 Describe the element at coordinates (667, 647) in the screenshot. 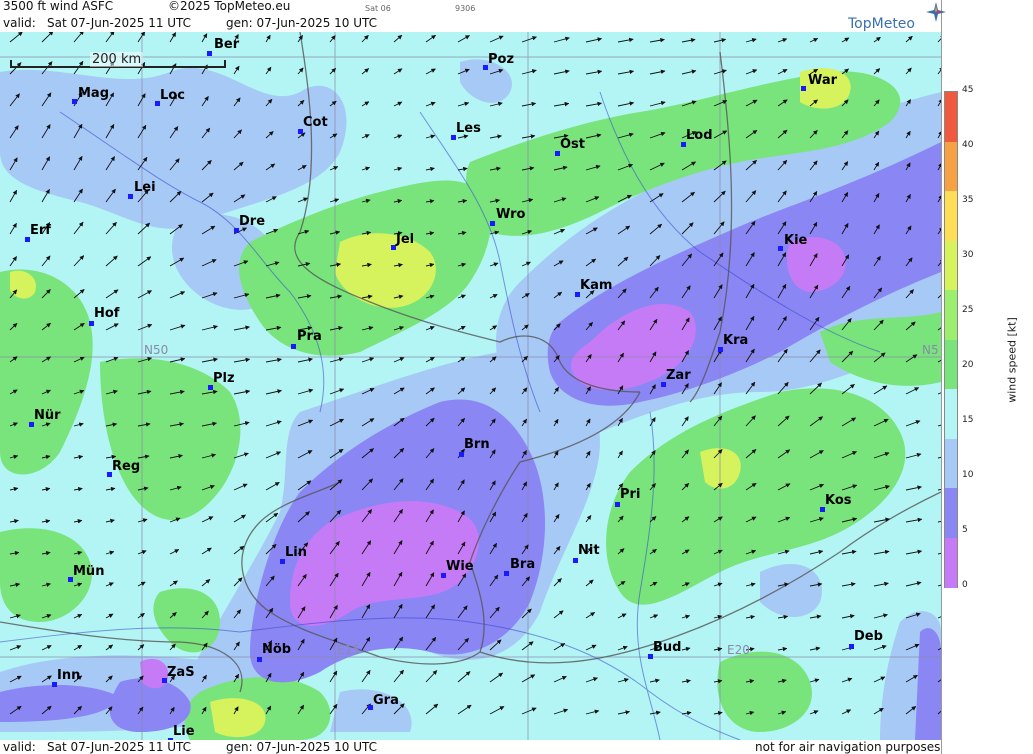

I see `city-label: Bud` at that location.